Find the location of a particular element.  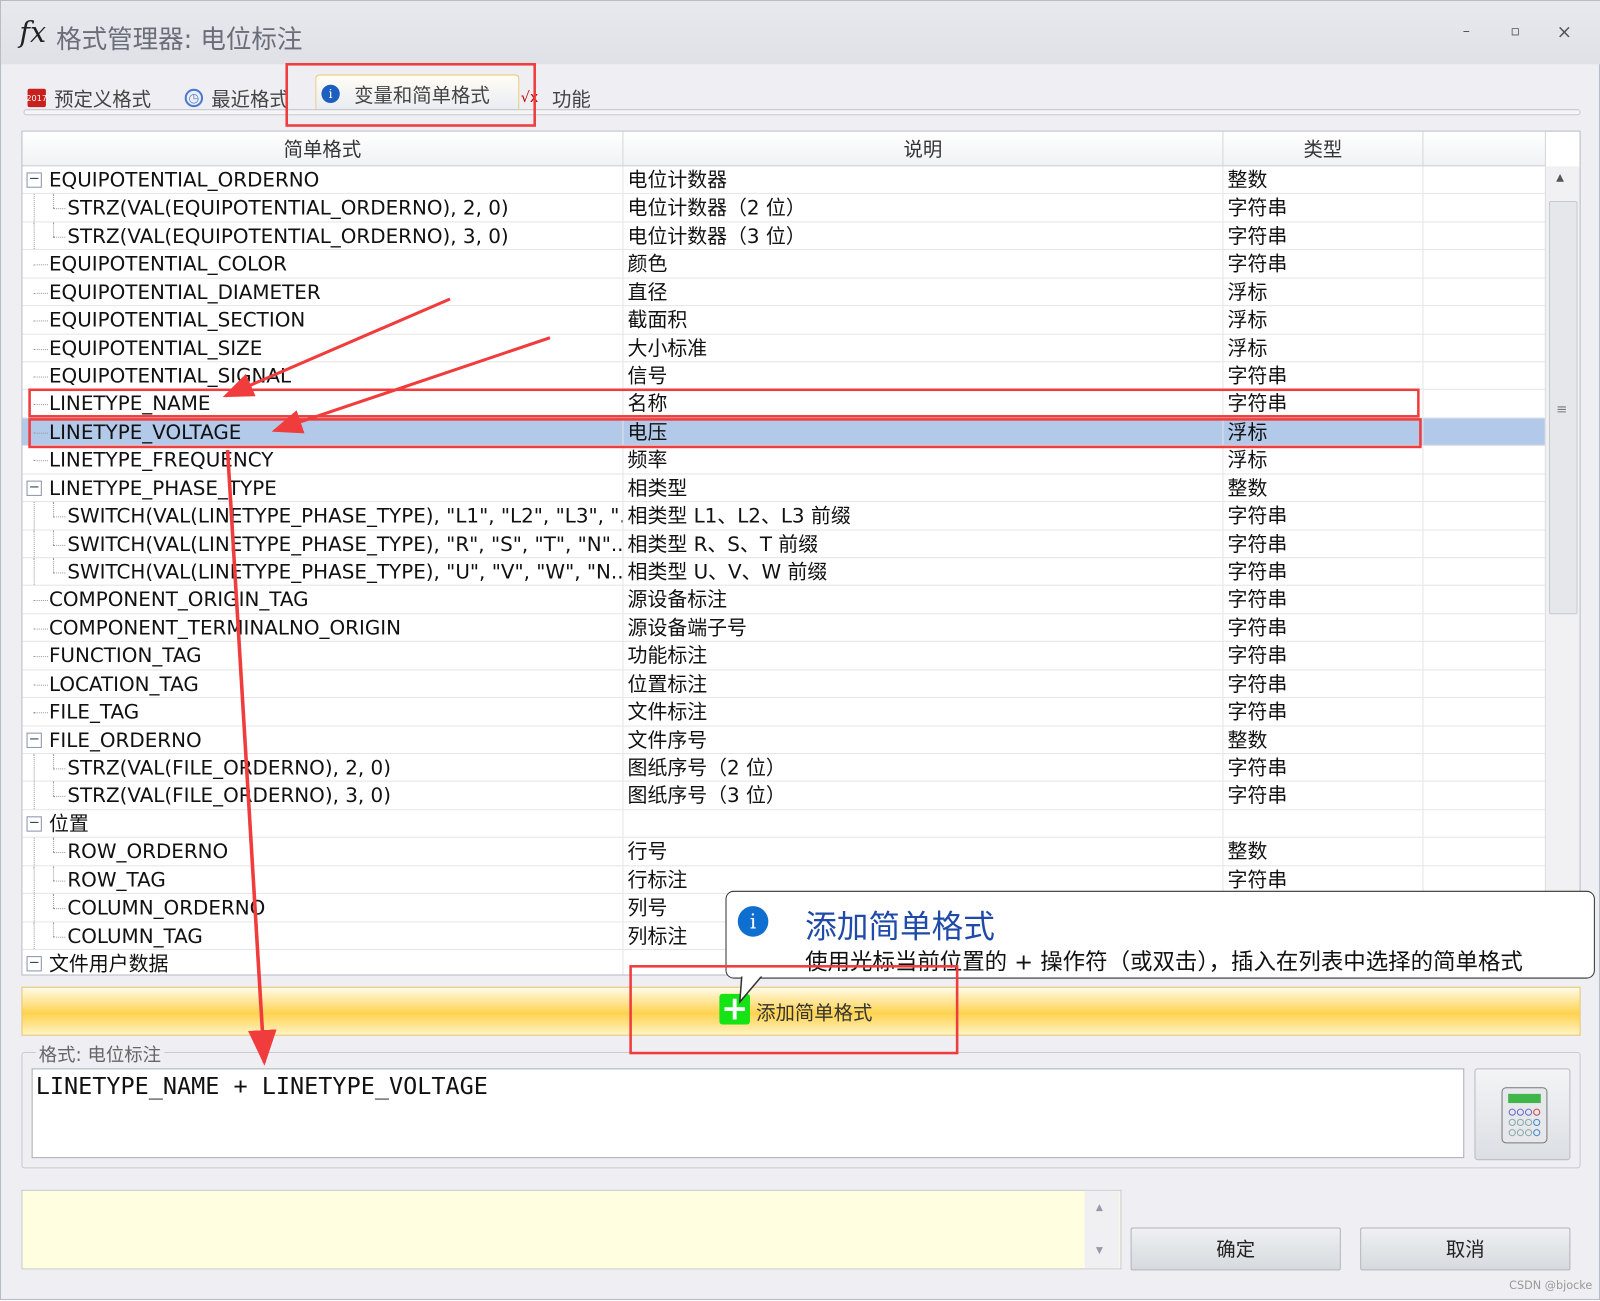

highlight-box-tab is located at coordinates (410, 95).